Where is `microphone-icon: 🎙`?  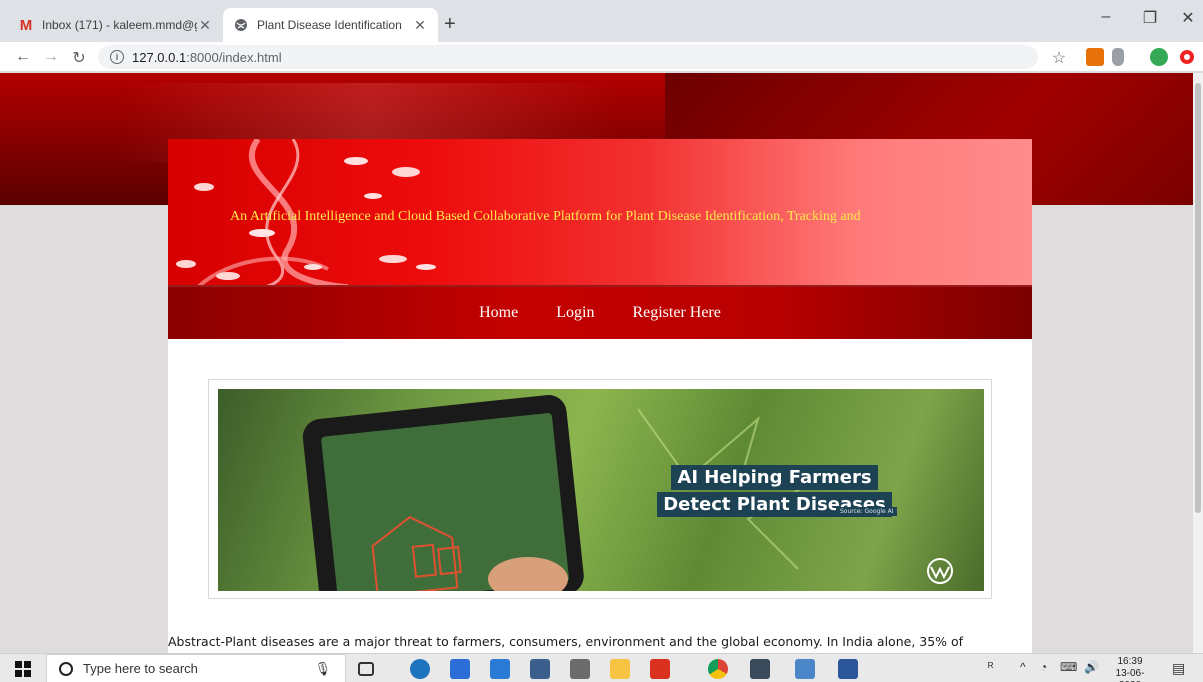 microphone-icon: 🎙 is located at coordinates (322, 669).